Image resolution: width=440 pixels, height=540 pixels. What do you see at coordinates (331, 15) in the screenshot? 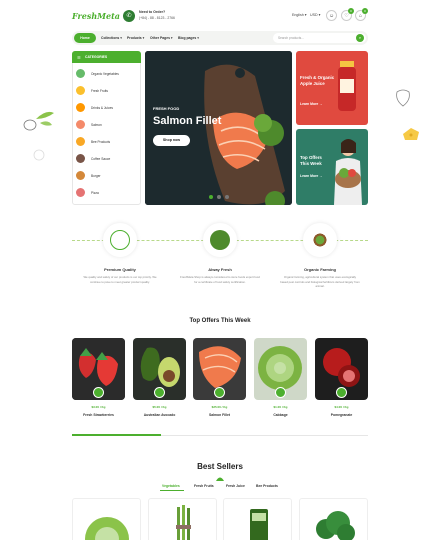
I see `user-icon: ☺` at bounding box center [331, 15].